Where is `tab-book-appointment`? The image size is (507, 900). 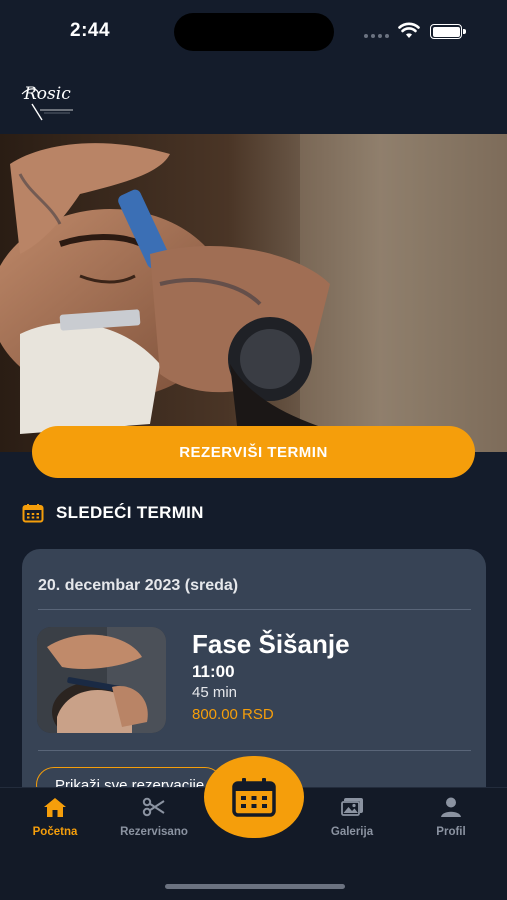
tab-book-appointment is located at coordinates (254, 797).